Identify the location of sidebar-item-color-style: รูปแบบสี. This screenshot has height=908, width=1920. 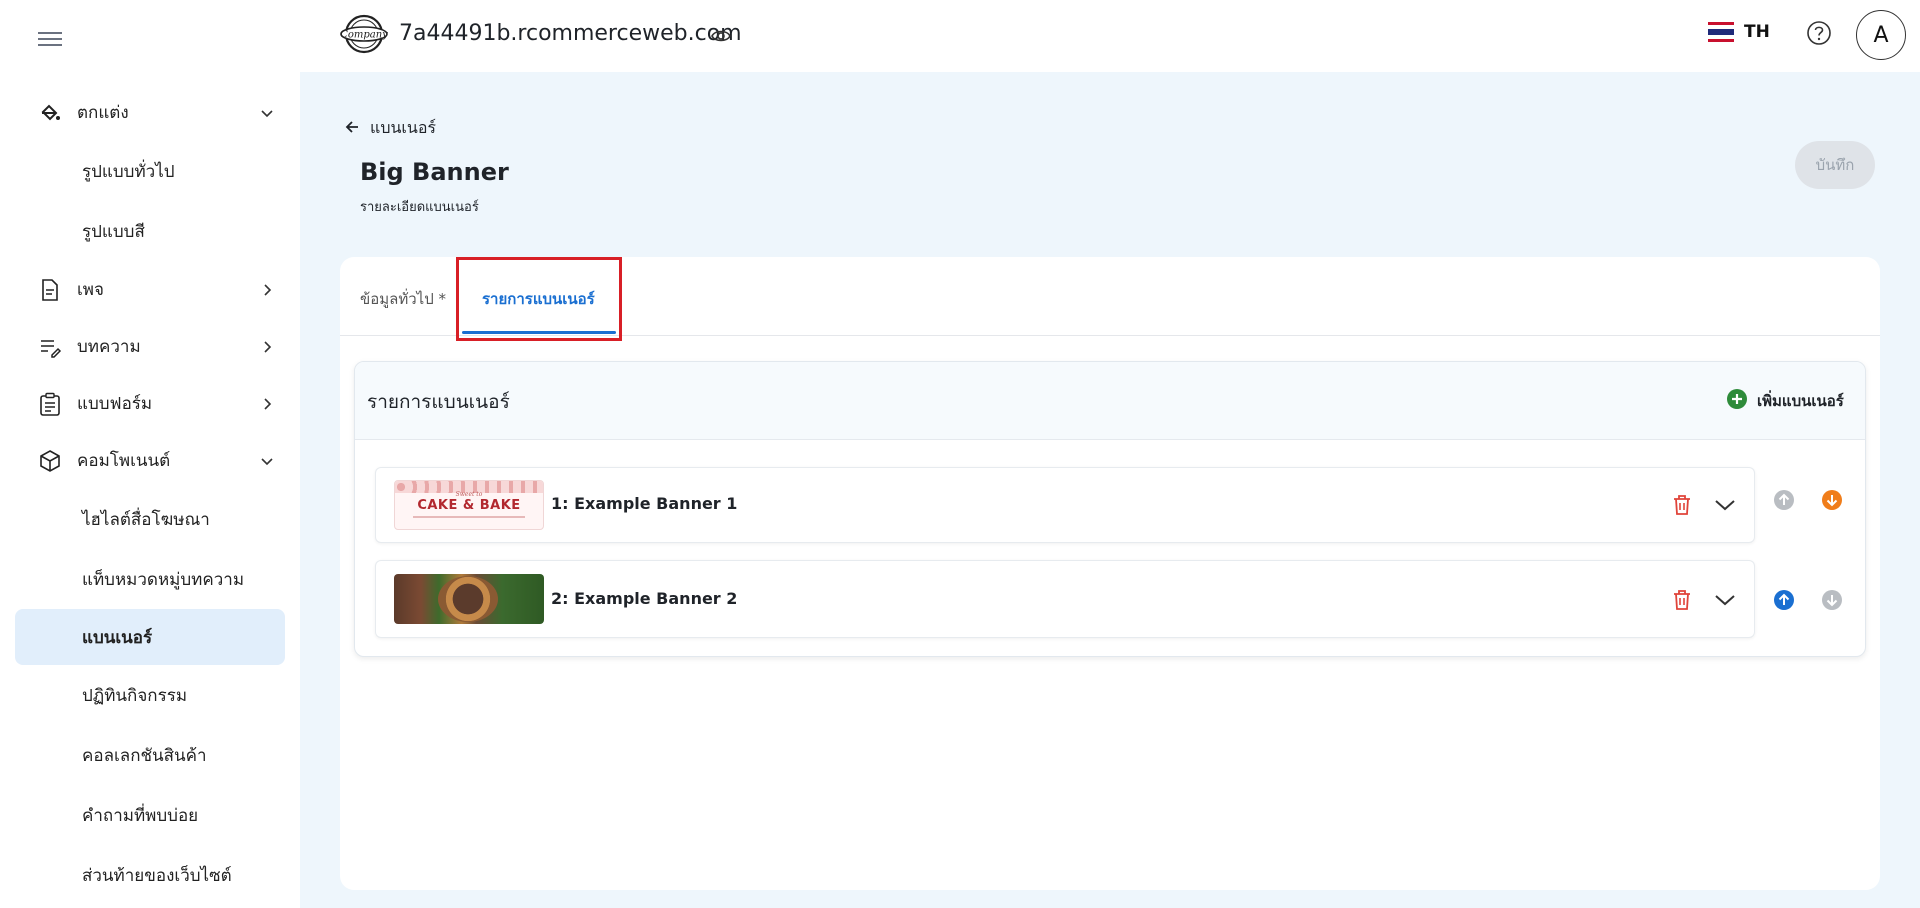
(150, 231).